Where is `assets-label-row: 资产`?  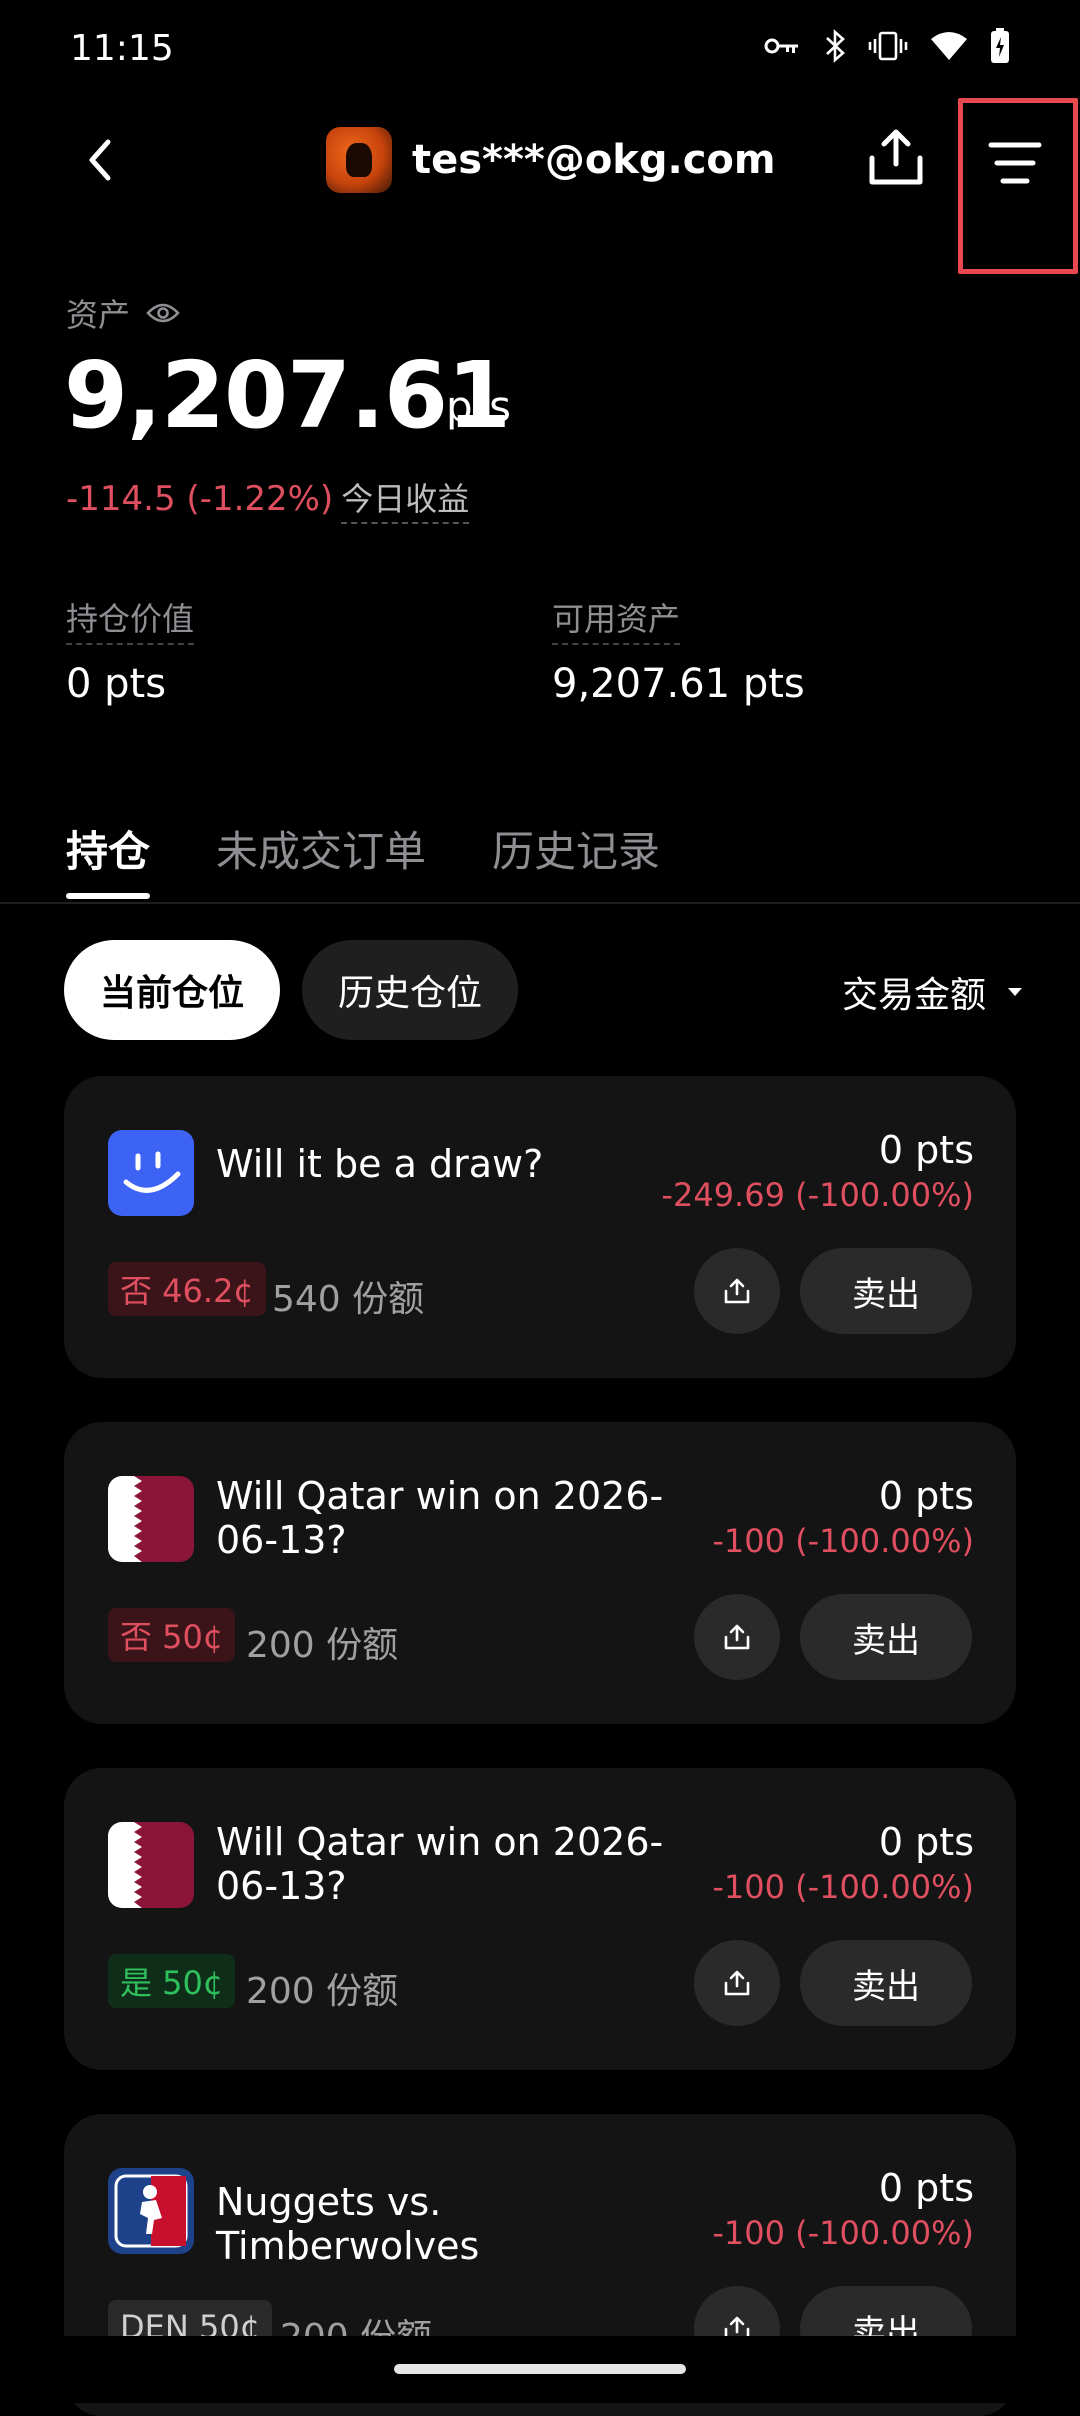 assets-label-row: 资产 is located at coordinates (123, 313).